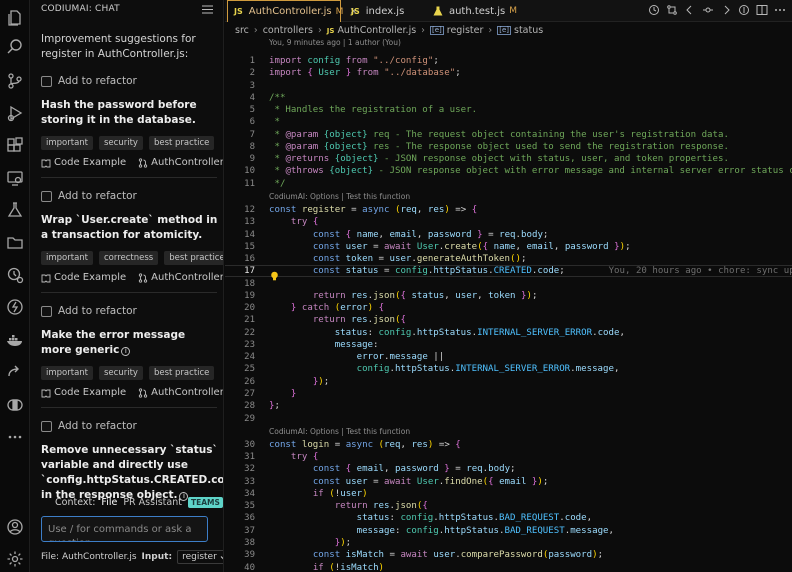 The height and width of the screenshot is (572, 792). What do you see at coordinates (15, 372) in the screenshot?
I see `share-icon` at bounding box center [15, 372].